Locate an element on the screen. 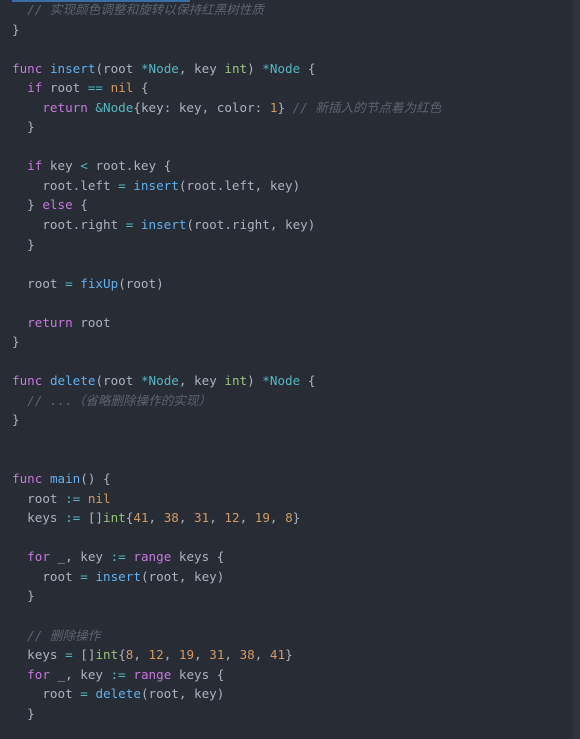 The height and width of the screenshot is (739, 580). token-kw: return is located at coordinates (50, 107).